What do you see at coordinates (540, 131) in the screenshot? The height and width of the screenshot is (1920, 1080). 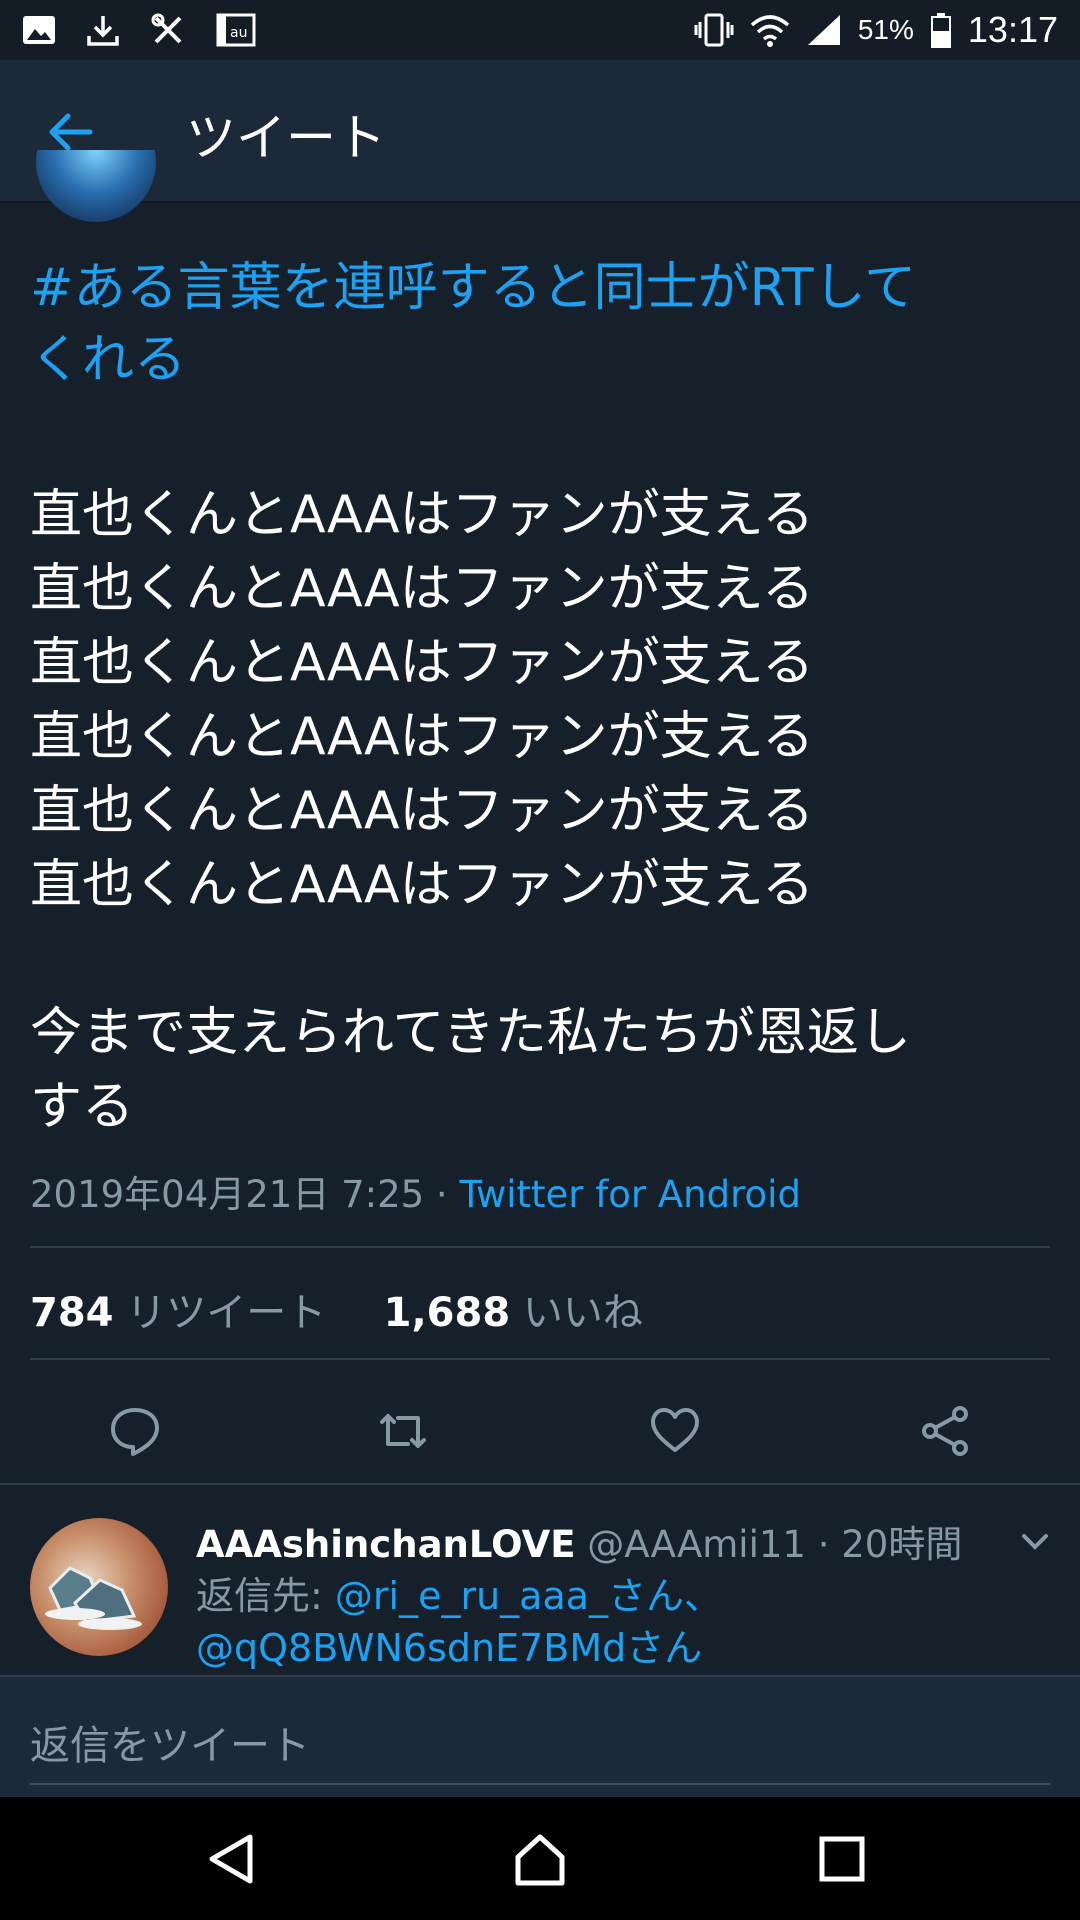 I see `top-app-bar: ツイート` at bounding box center [540, 131].